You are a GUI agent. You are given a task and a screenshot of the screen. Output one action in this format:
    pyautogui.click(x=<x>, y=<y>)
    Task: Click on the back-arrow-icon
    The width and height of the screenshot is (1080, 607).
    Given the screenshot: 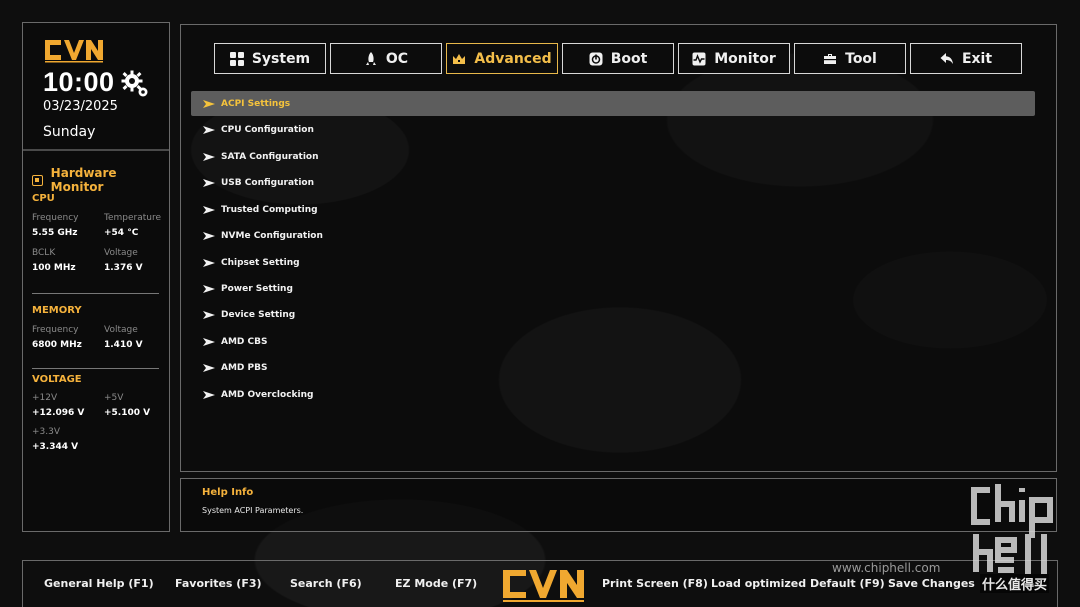 What is the action you would take?
    pyautogui.click(x=946, y=58)
    